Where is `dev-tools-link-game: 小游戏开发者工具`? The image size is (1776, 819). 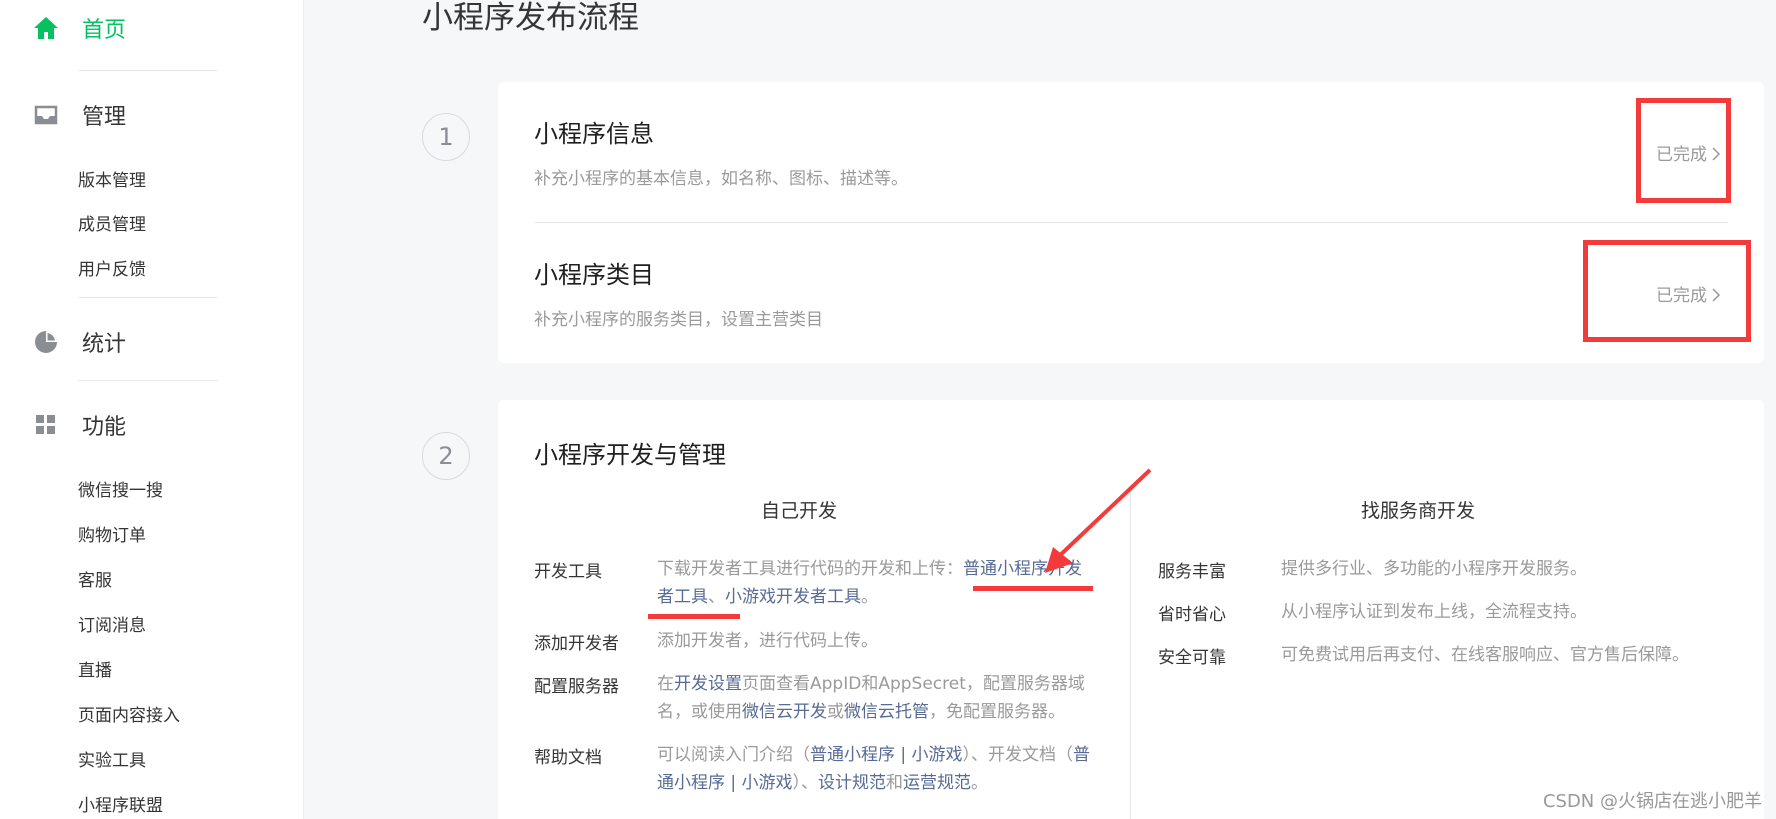 dev-tools-link-game: 小游戏开发者工具 is located at coordinates (793, 597).